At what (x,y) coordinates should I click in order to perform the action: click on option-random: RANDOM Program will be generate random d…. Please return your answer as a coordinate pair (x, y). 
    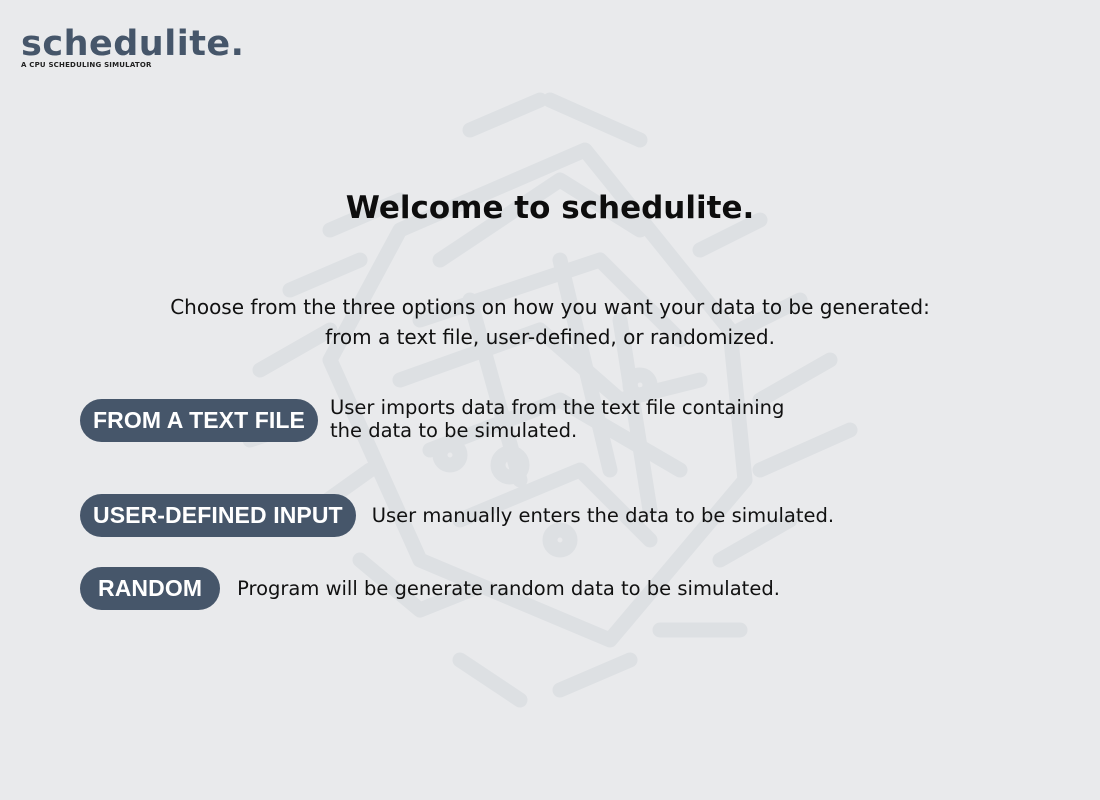
    Looking at the image, I should click on (430, 588).